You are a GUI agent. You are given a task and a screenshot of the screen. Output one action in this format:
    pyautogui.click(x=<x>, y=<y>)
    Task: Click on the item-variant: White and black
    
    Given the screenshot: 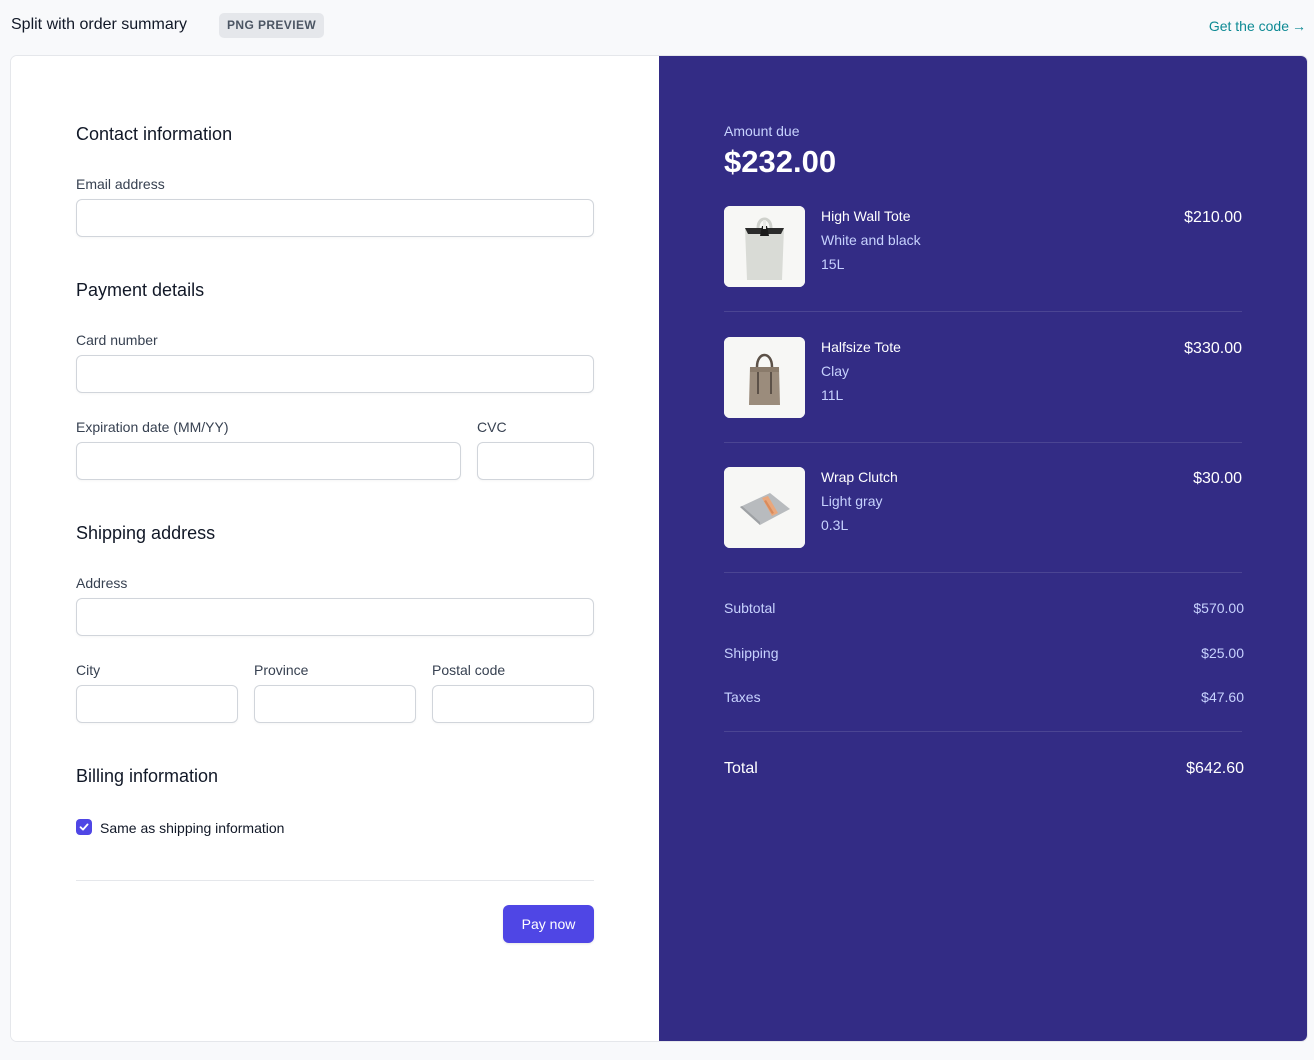 What is the action you would take?
    pyautogui.click(x=871, y=240)
    